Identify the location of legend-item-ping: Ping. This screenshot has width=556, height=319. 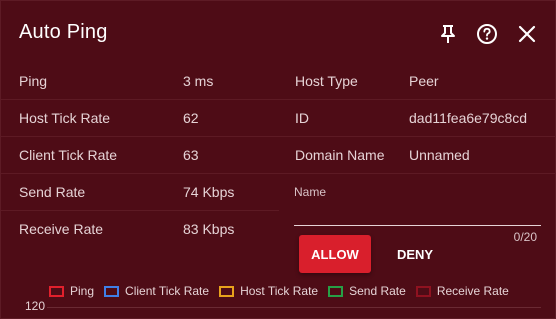
(71, 291).